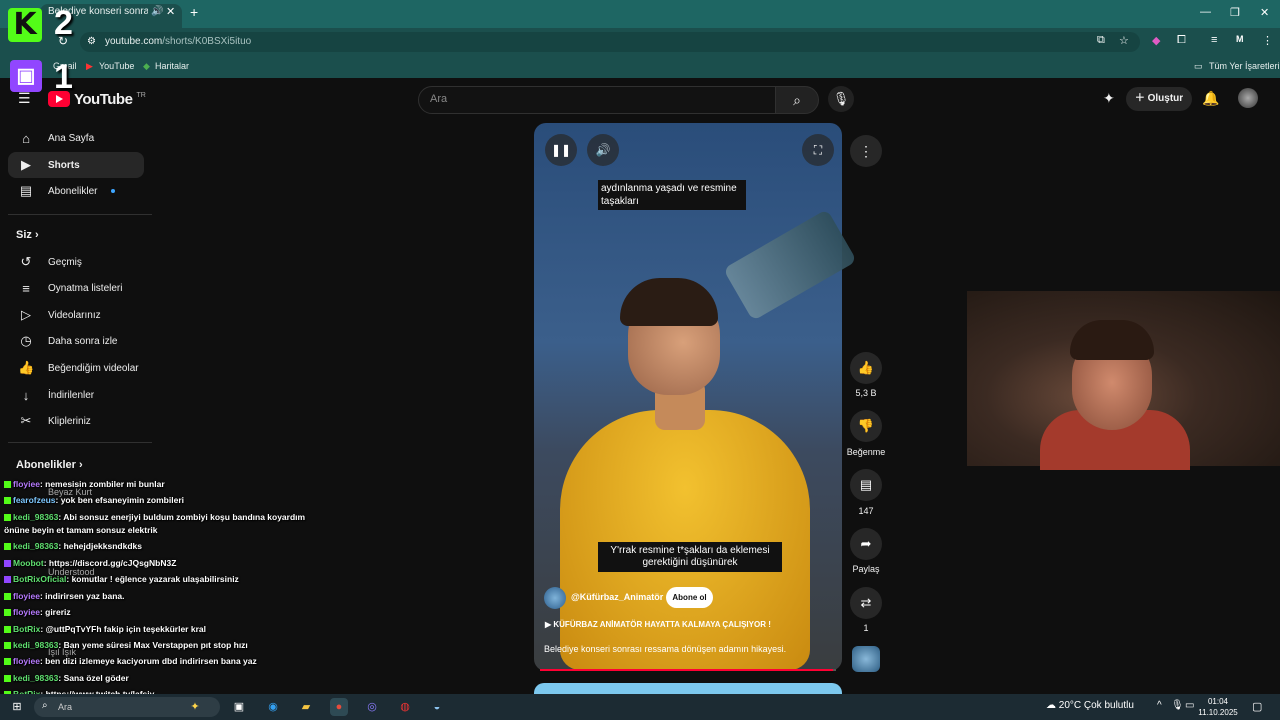 The image size is (1280, 720). What do you see at coordinates (1109, 98) in the screenshot?
I see `cast-icon: ✦` at bounding box center [1109, 98].